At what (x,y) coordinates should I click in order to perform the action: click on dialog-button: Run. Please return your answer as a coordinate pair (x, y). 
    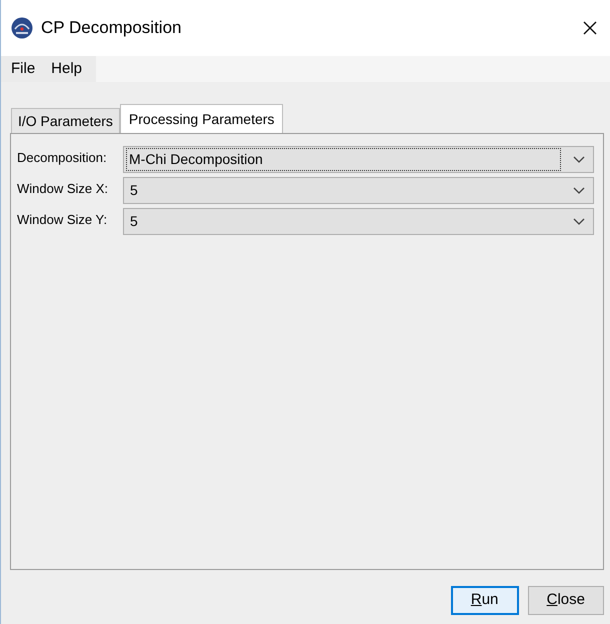
    Looking at the image, I should click on (484, 600).